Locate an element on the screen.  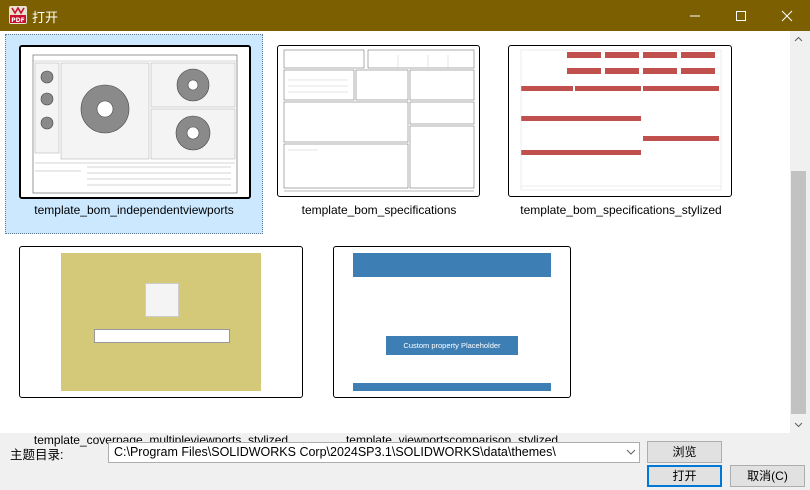
open-button: 打开 is located at coordinates (684, 476).